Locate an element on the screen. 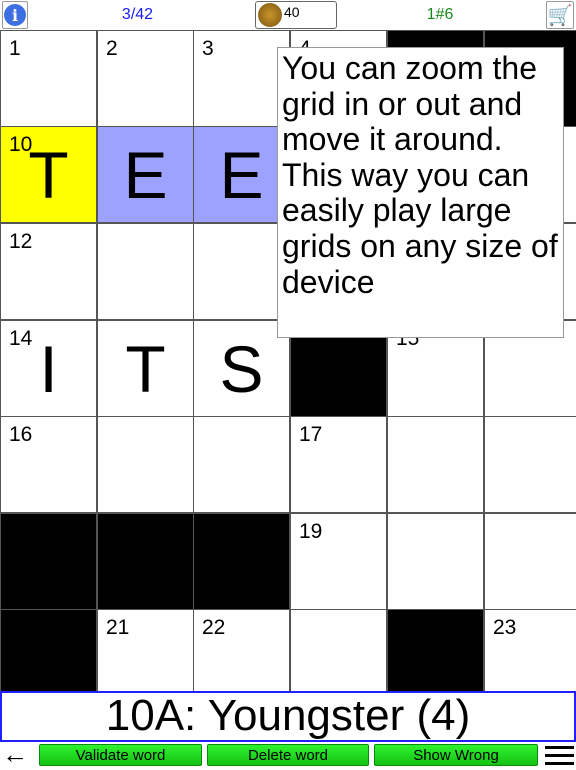  clue-number: 3 is located at coordinates (208, 48).